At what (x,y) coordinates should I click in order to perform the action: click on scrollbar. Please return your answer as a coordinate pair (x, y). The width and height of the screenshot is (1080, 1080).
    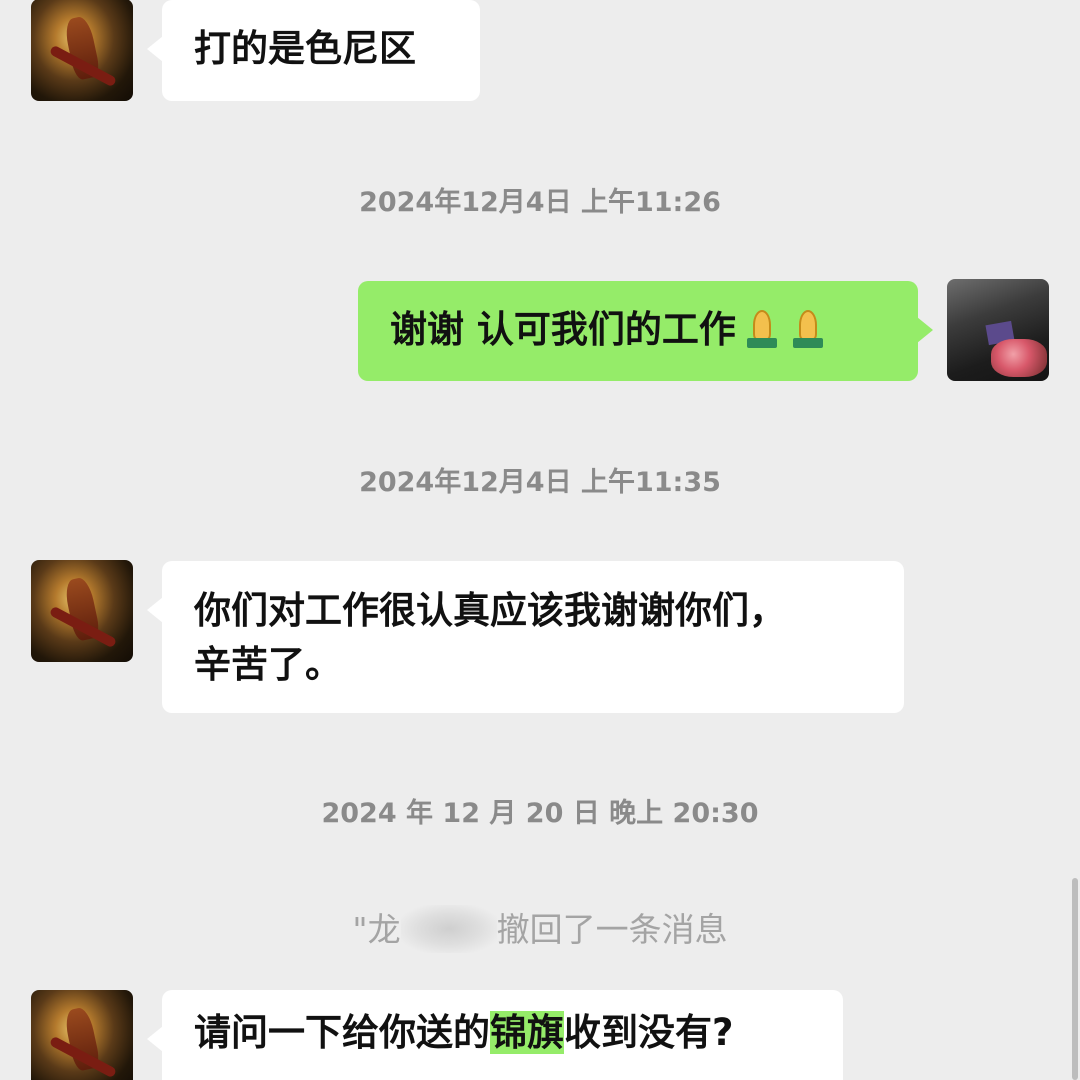
    Looking at the image, I should click on (1075, 979).